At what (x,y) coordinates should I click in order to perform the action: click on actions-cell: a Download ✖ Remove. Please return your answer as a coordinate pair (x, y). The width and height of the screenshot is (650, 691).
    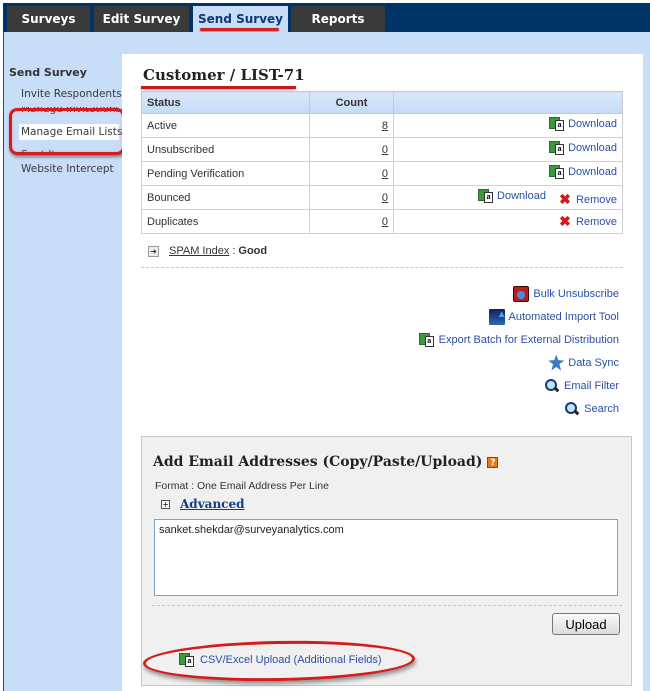
    Looking at the image, I should click on (508, 197).